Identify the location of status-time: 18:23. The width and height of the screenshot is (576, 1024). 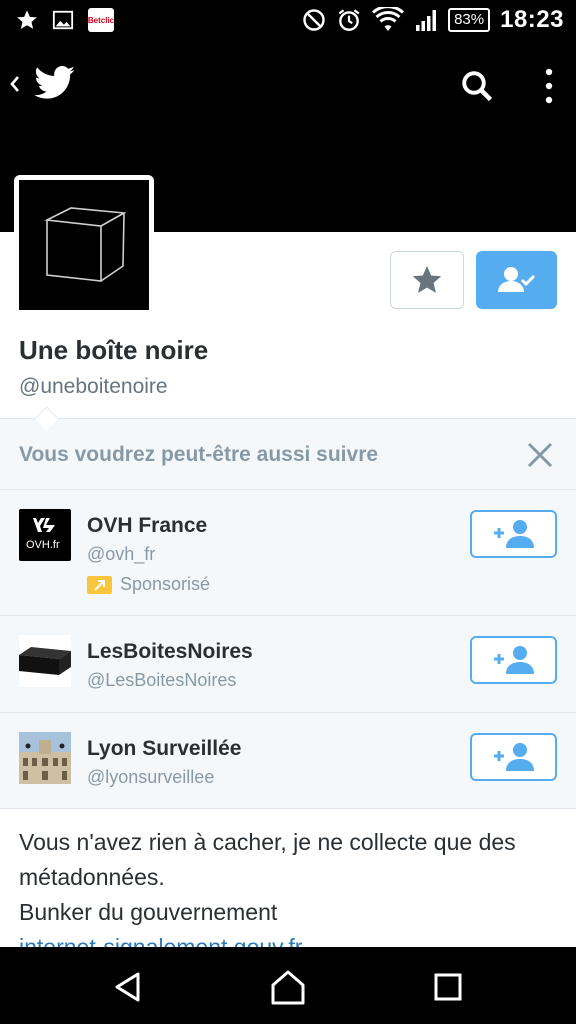
(532, 19).